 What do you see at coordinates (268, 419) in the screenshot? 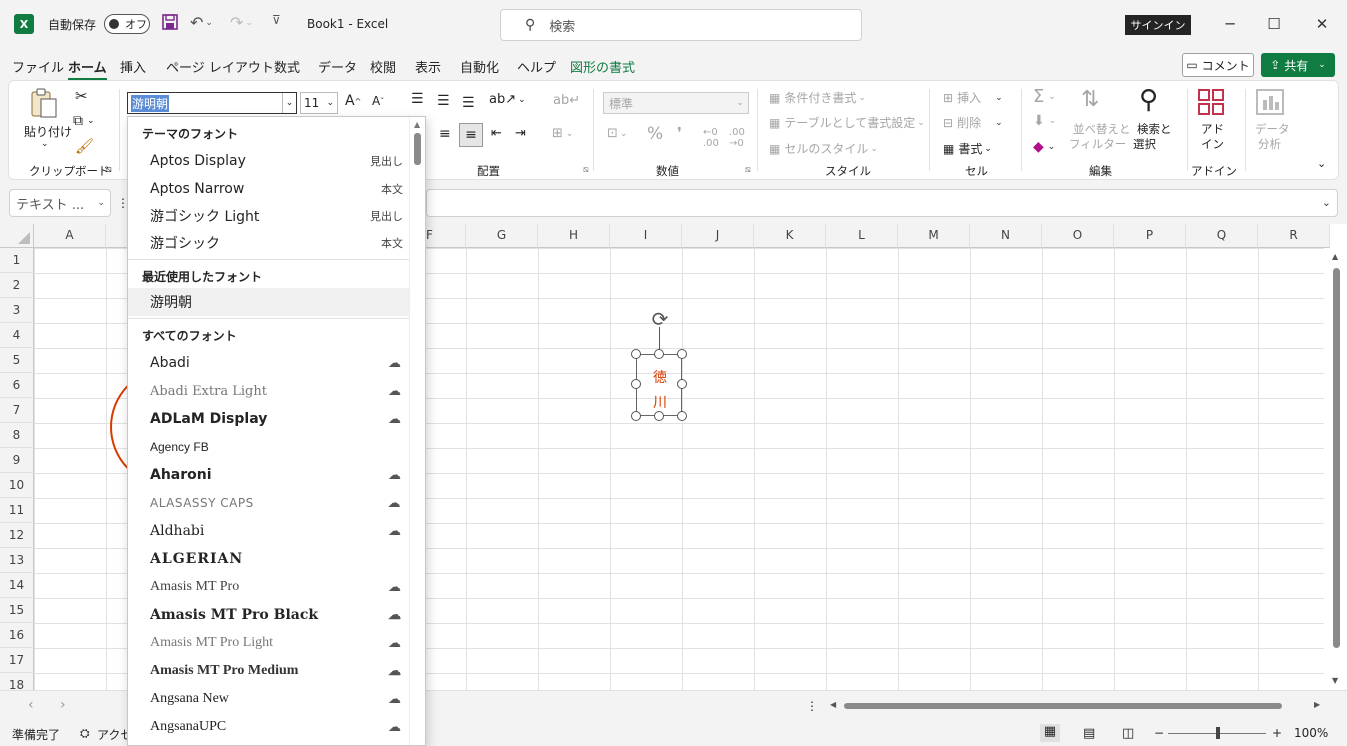
I see `font-option: ADLaM Display ☁` at bounding box center [268, 419].